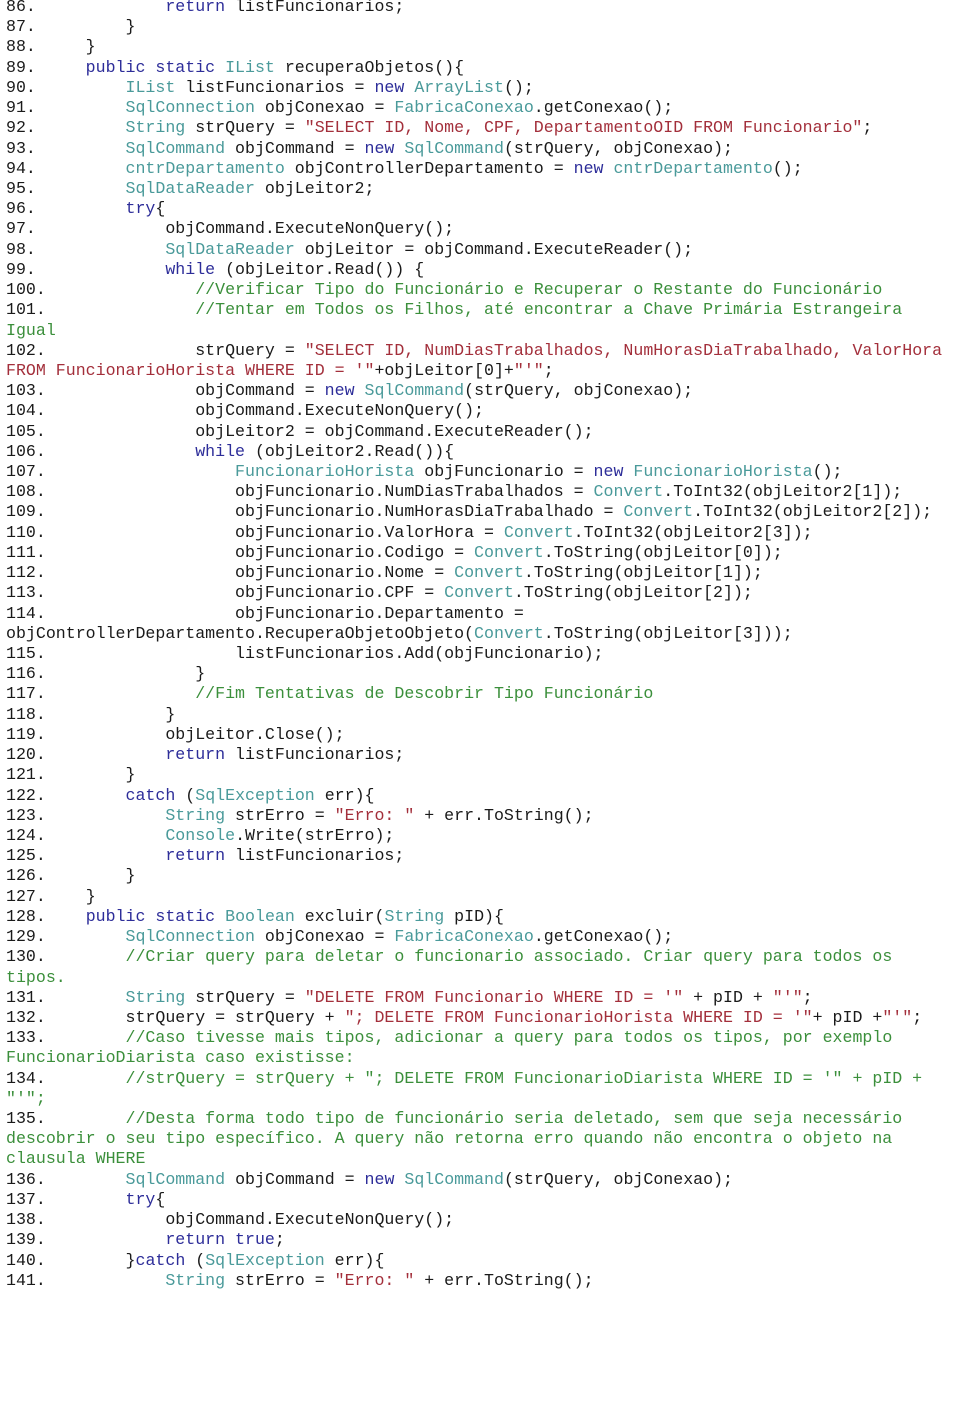 The width and height of the screenshot is (960, 1417). What do you see at coordinates (369, 532) in the screenshot?
I see `code-token: objFuncionario.ValorHora =` at bounding box center [369, 532].